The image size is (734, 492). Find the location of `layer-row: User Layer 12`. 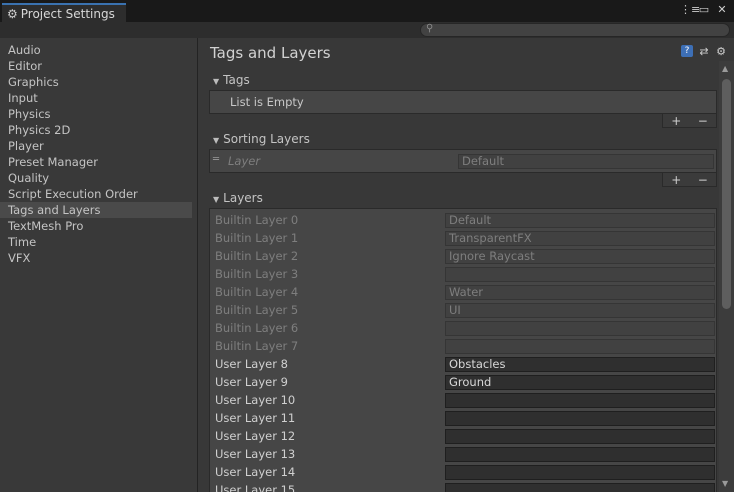

layer-row: User Layer 12 is located at coordinates (463, 436).